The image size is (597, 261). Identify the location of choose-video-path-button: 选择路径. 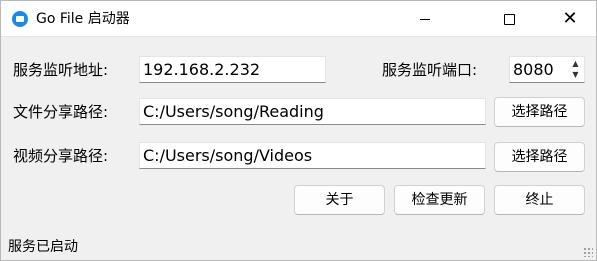
(539, 157).